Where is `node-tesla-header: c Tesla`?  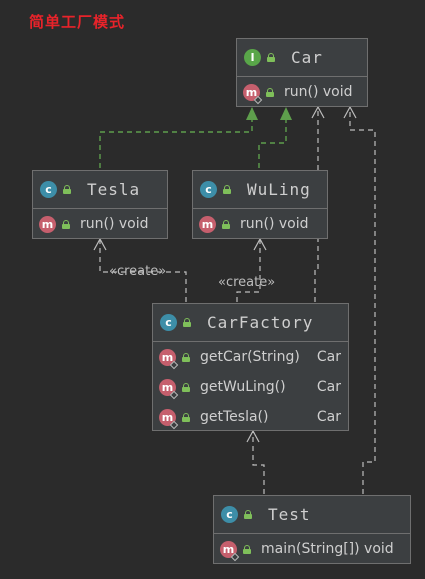 node-tesla-header: c Tesla is located at coordinates (100, 190).